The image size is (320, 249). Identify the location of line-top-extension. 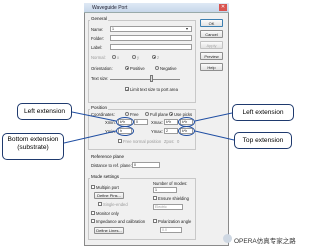
(214, 135).